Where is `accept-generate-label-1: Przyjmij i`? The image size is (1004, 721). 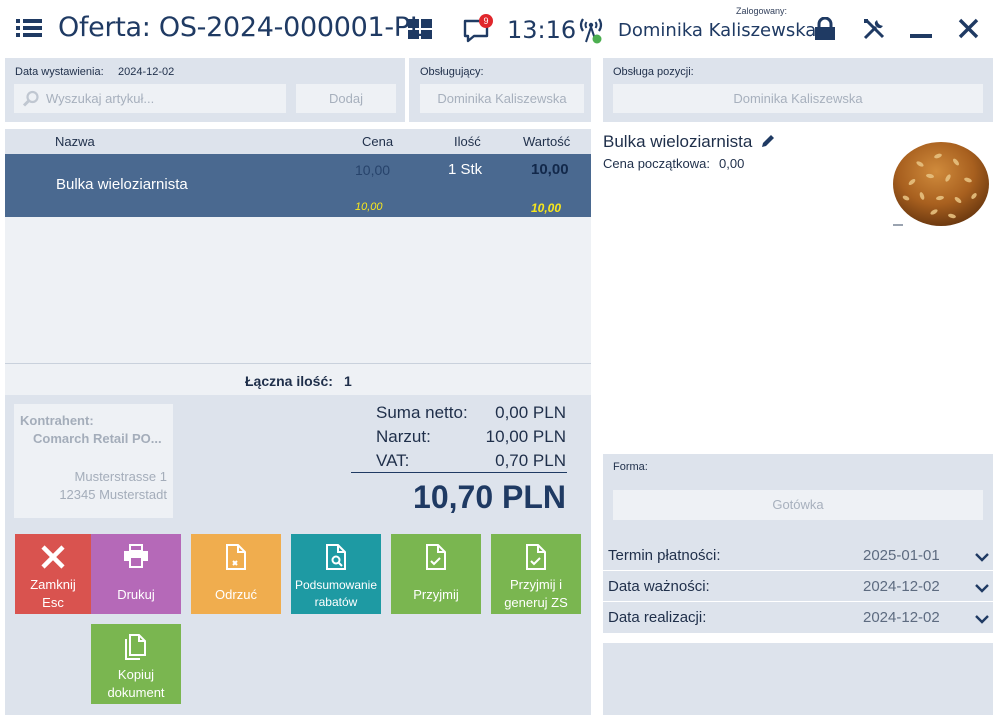
accept-generate-label-1: Przyjmij i is located at coordinates (536, 584).